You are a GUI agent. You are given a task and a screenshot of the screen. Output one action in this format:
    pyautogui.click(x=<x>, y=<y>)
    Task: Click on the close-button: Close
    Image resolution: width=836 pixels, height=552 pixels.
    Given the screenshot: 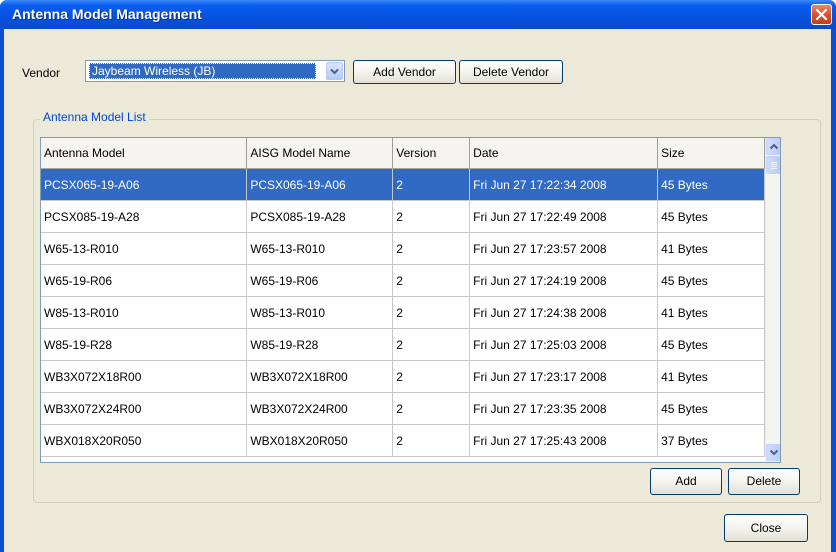 What is the action you would take?
    pyautogui.click(x=766, y=528)
    